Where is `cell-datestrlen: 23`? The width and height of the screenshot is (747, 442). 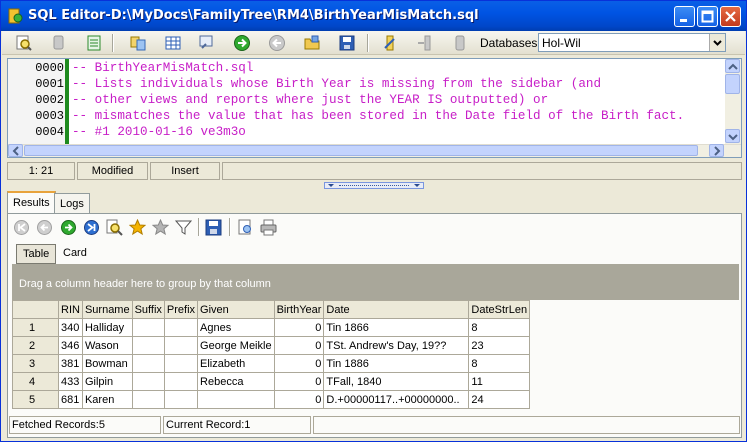
cell-datestrlen: 23 is located at coordinates (499, 345).